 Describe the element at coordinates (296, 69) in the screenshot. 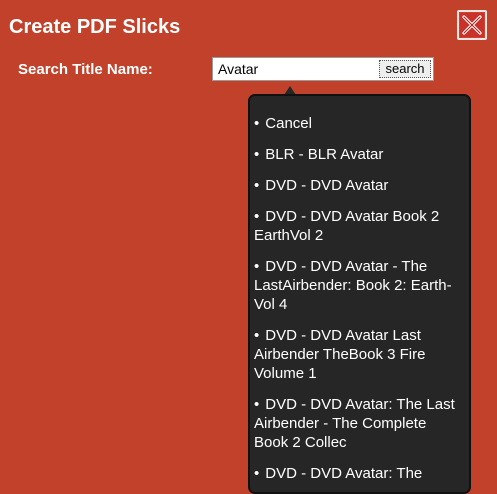

I see `search-input` at that location.